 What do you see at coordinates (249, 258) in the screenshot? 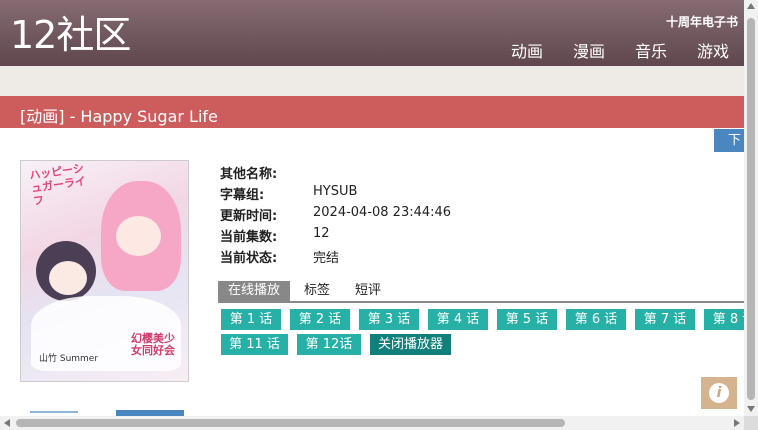
I see `info-label: 当前状态:` at bounding box center [249, 258].